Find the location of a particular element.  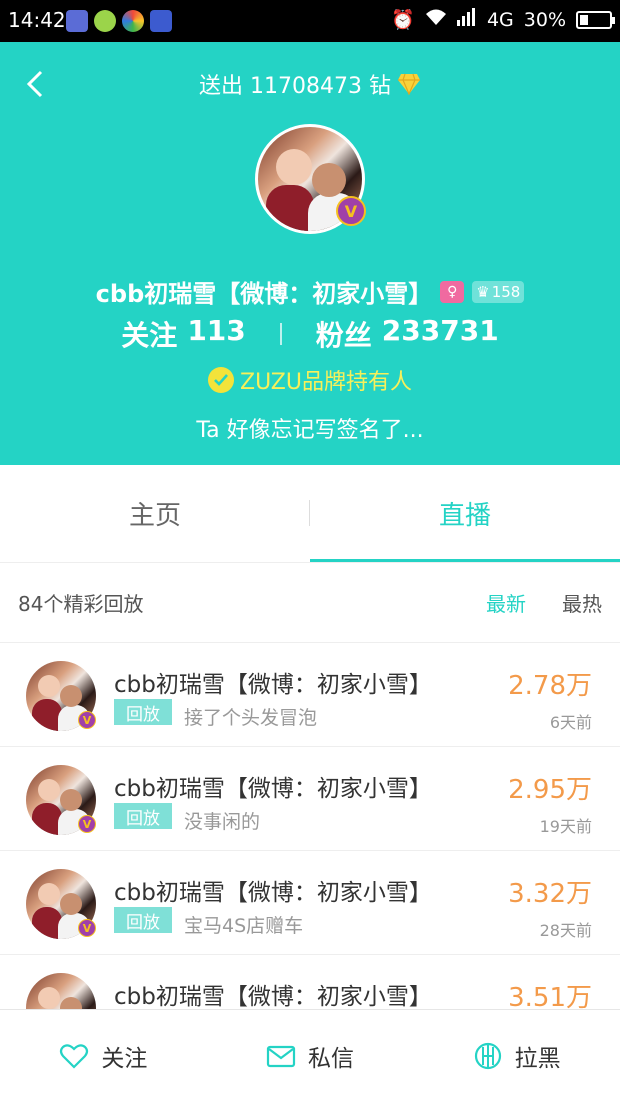

list-item: V cbb初瑞雪【微博：初家小雪】 回放 接了个头发冒泡 2.78万 6天前 is located at coordinates (310, 695).